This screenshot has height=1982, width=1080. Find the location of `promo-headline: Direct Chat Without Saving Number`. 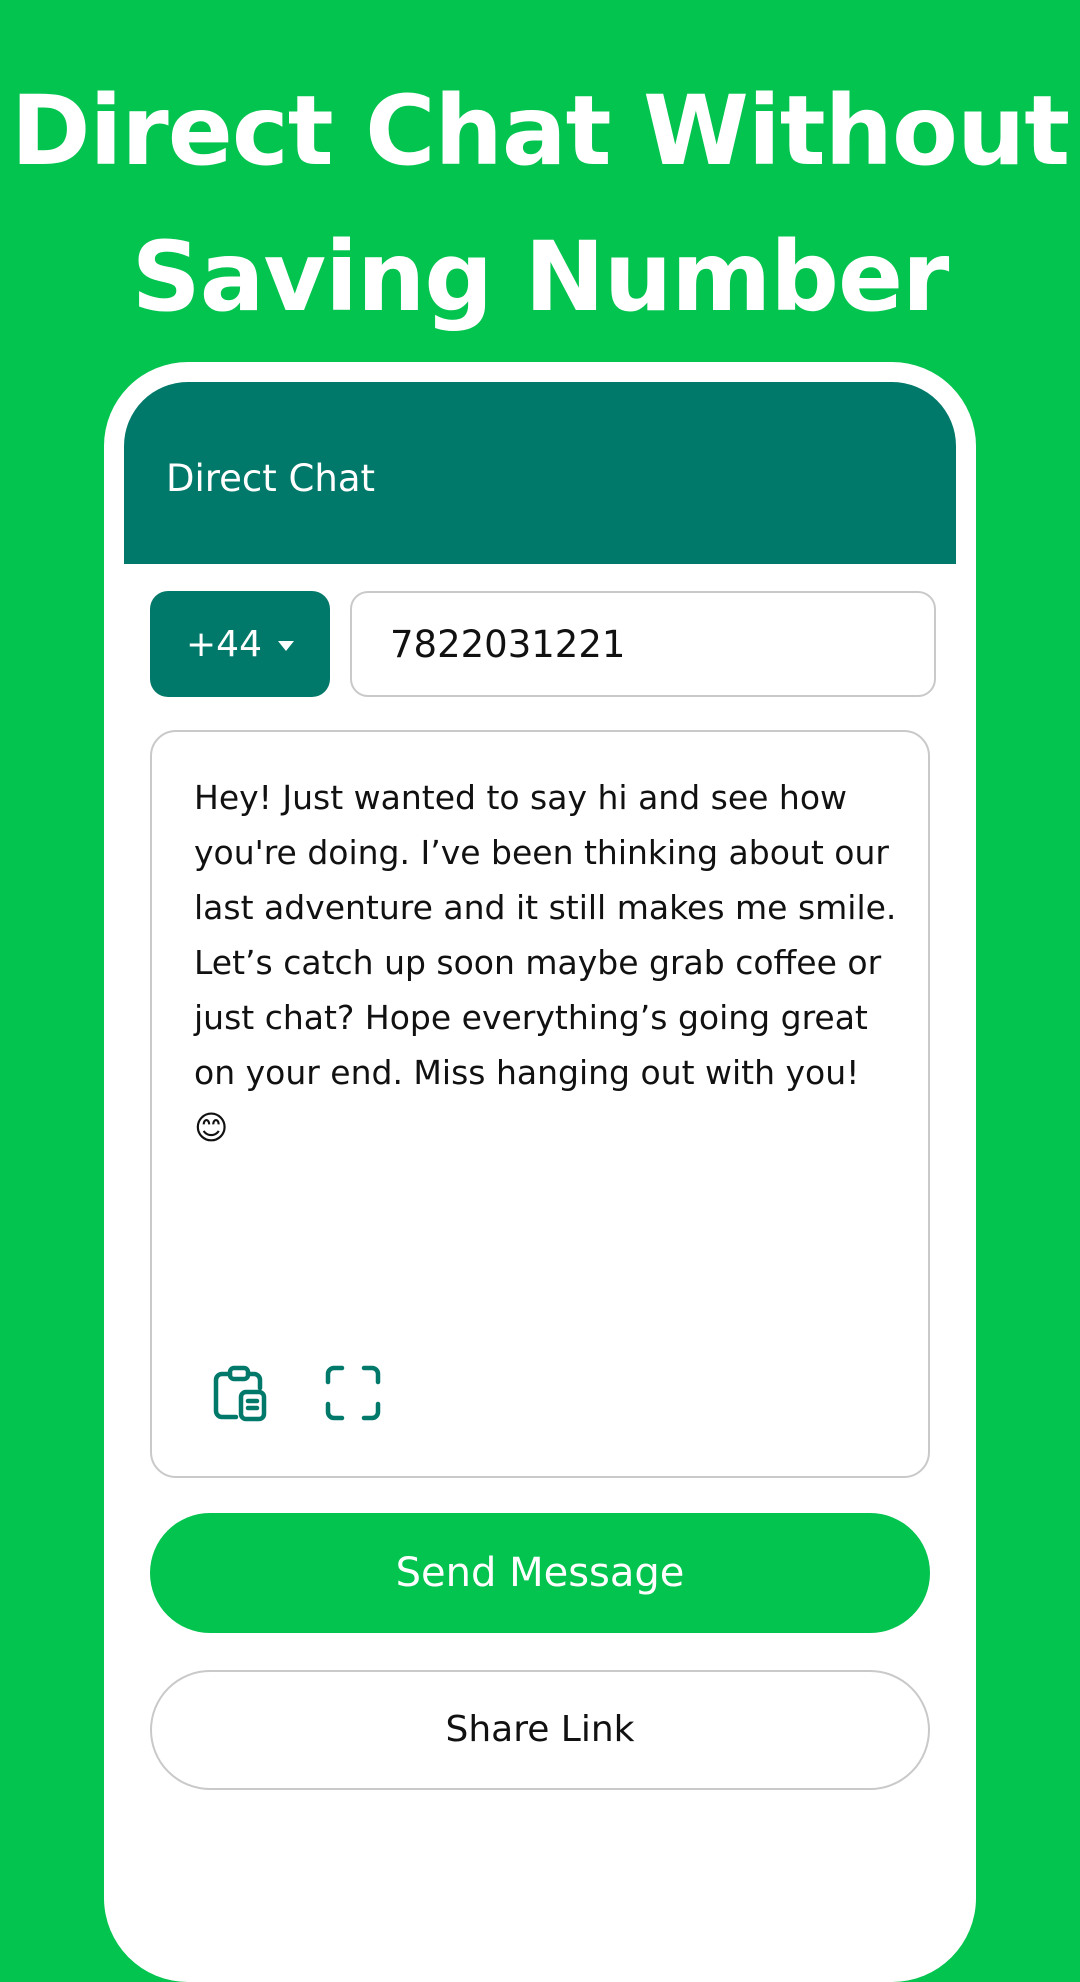

promo-headline: Direct Chat Without Saving Number is located at coordinates (540, 204).